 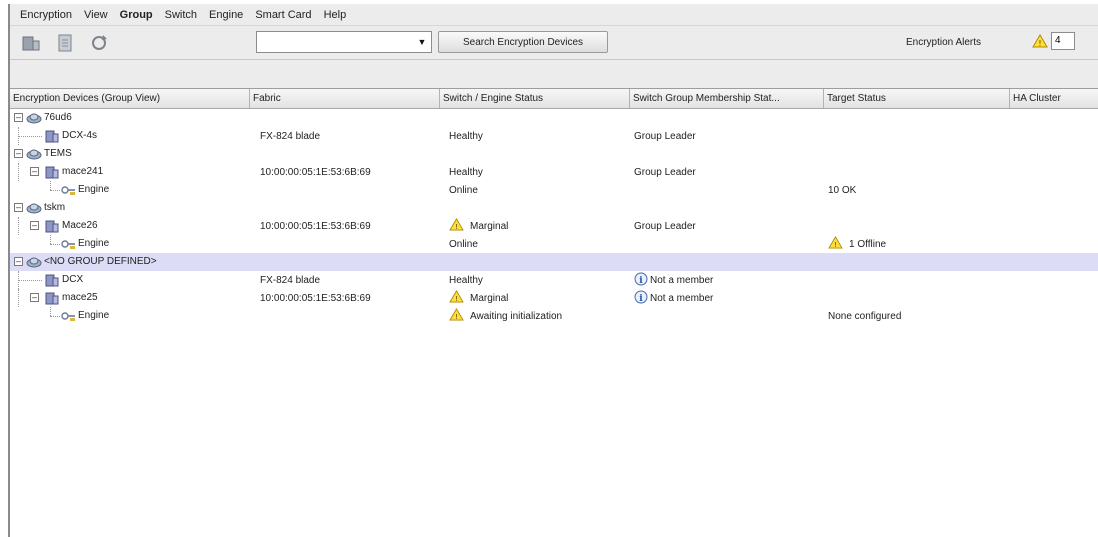 I want to click on device-name: TEMS, so click(x=58, y=153).